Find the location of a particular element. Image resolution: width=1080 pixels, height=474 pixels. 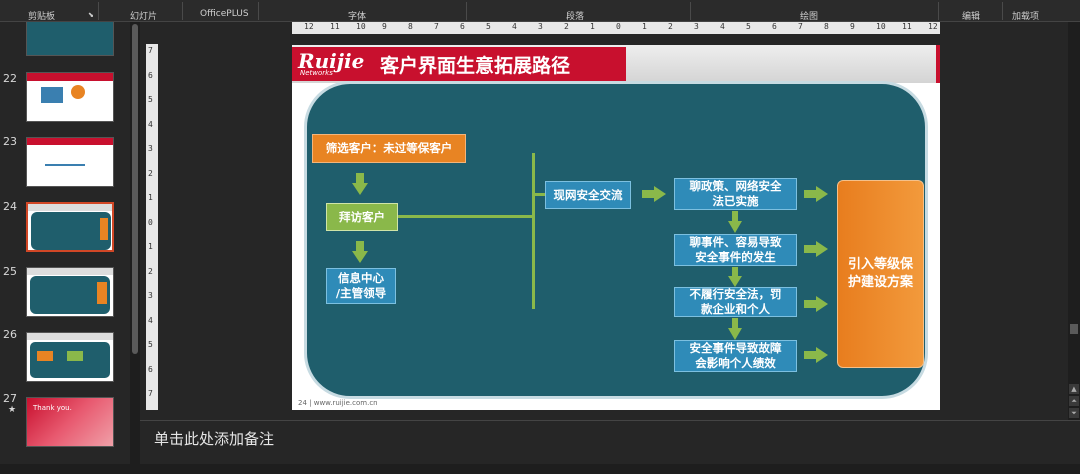

topic-policy-text: 聊政策、网络安全 法已实施 is located at coordinates (735, 193).